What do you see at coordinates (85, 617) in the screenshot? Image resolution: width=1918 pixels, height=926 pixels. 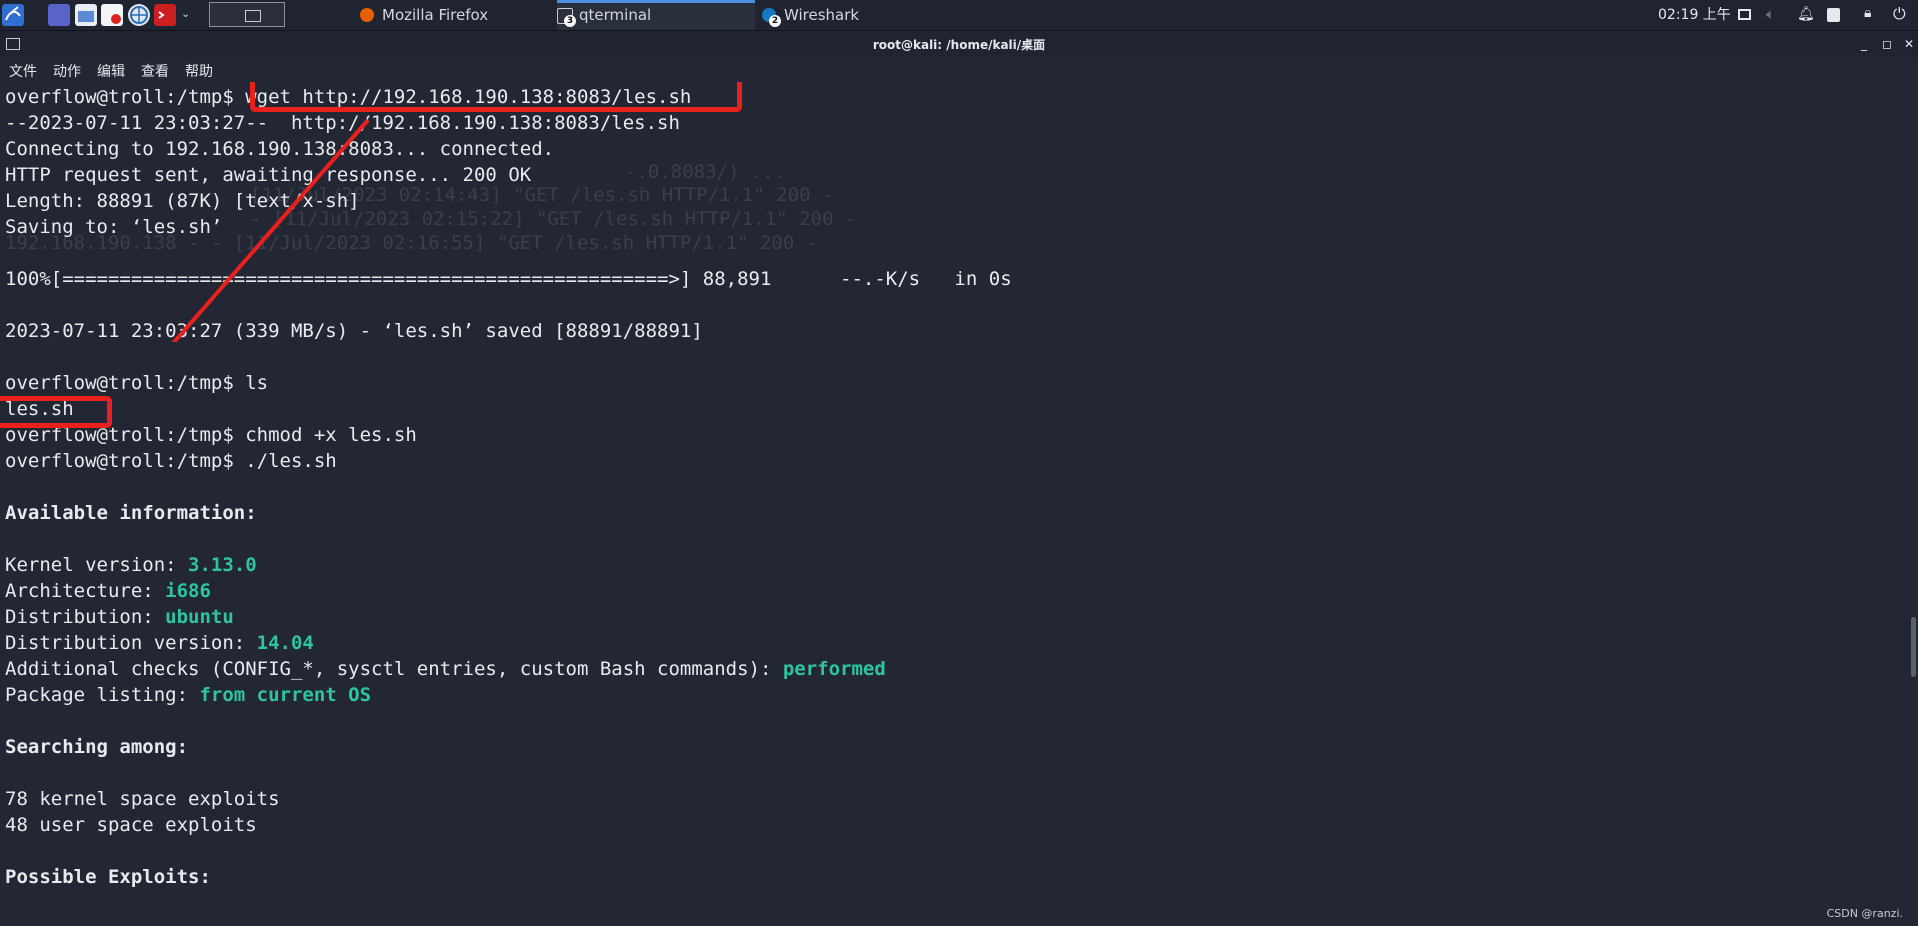 I see `info-key: Distribution:` at bounding box center [85, 617].